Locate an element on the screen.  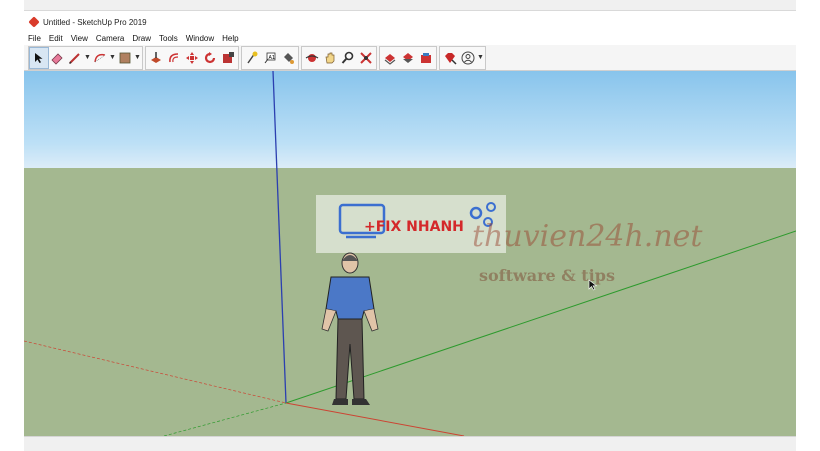
arc-icon is located at coordinates (100, 58).